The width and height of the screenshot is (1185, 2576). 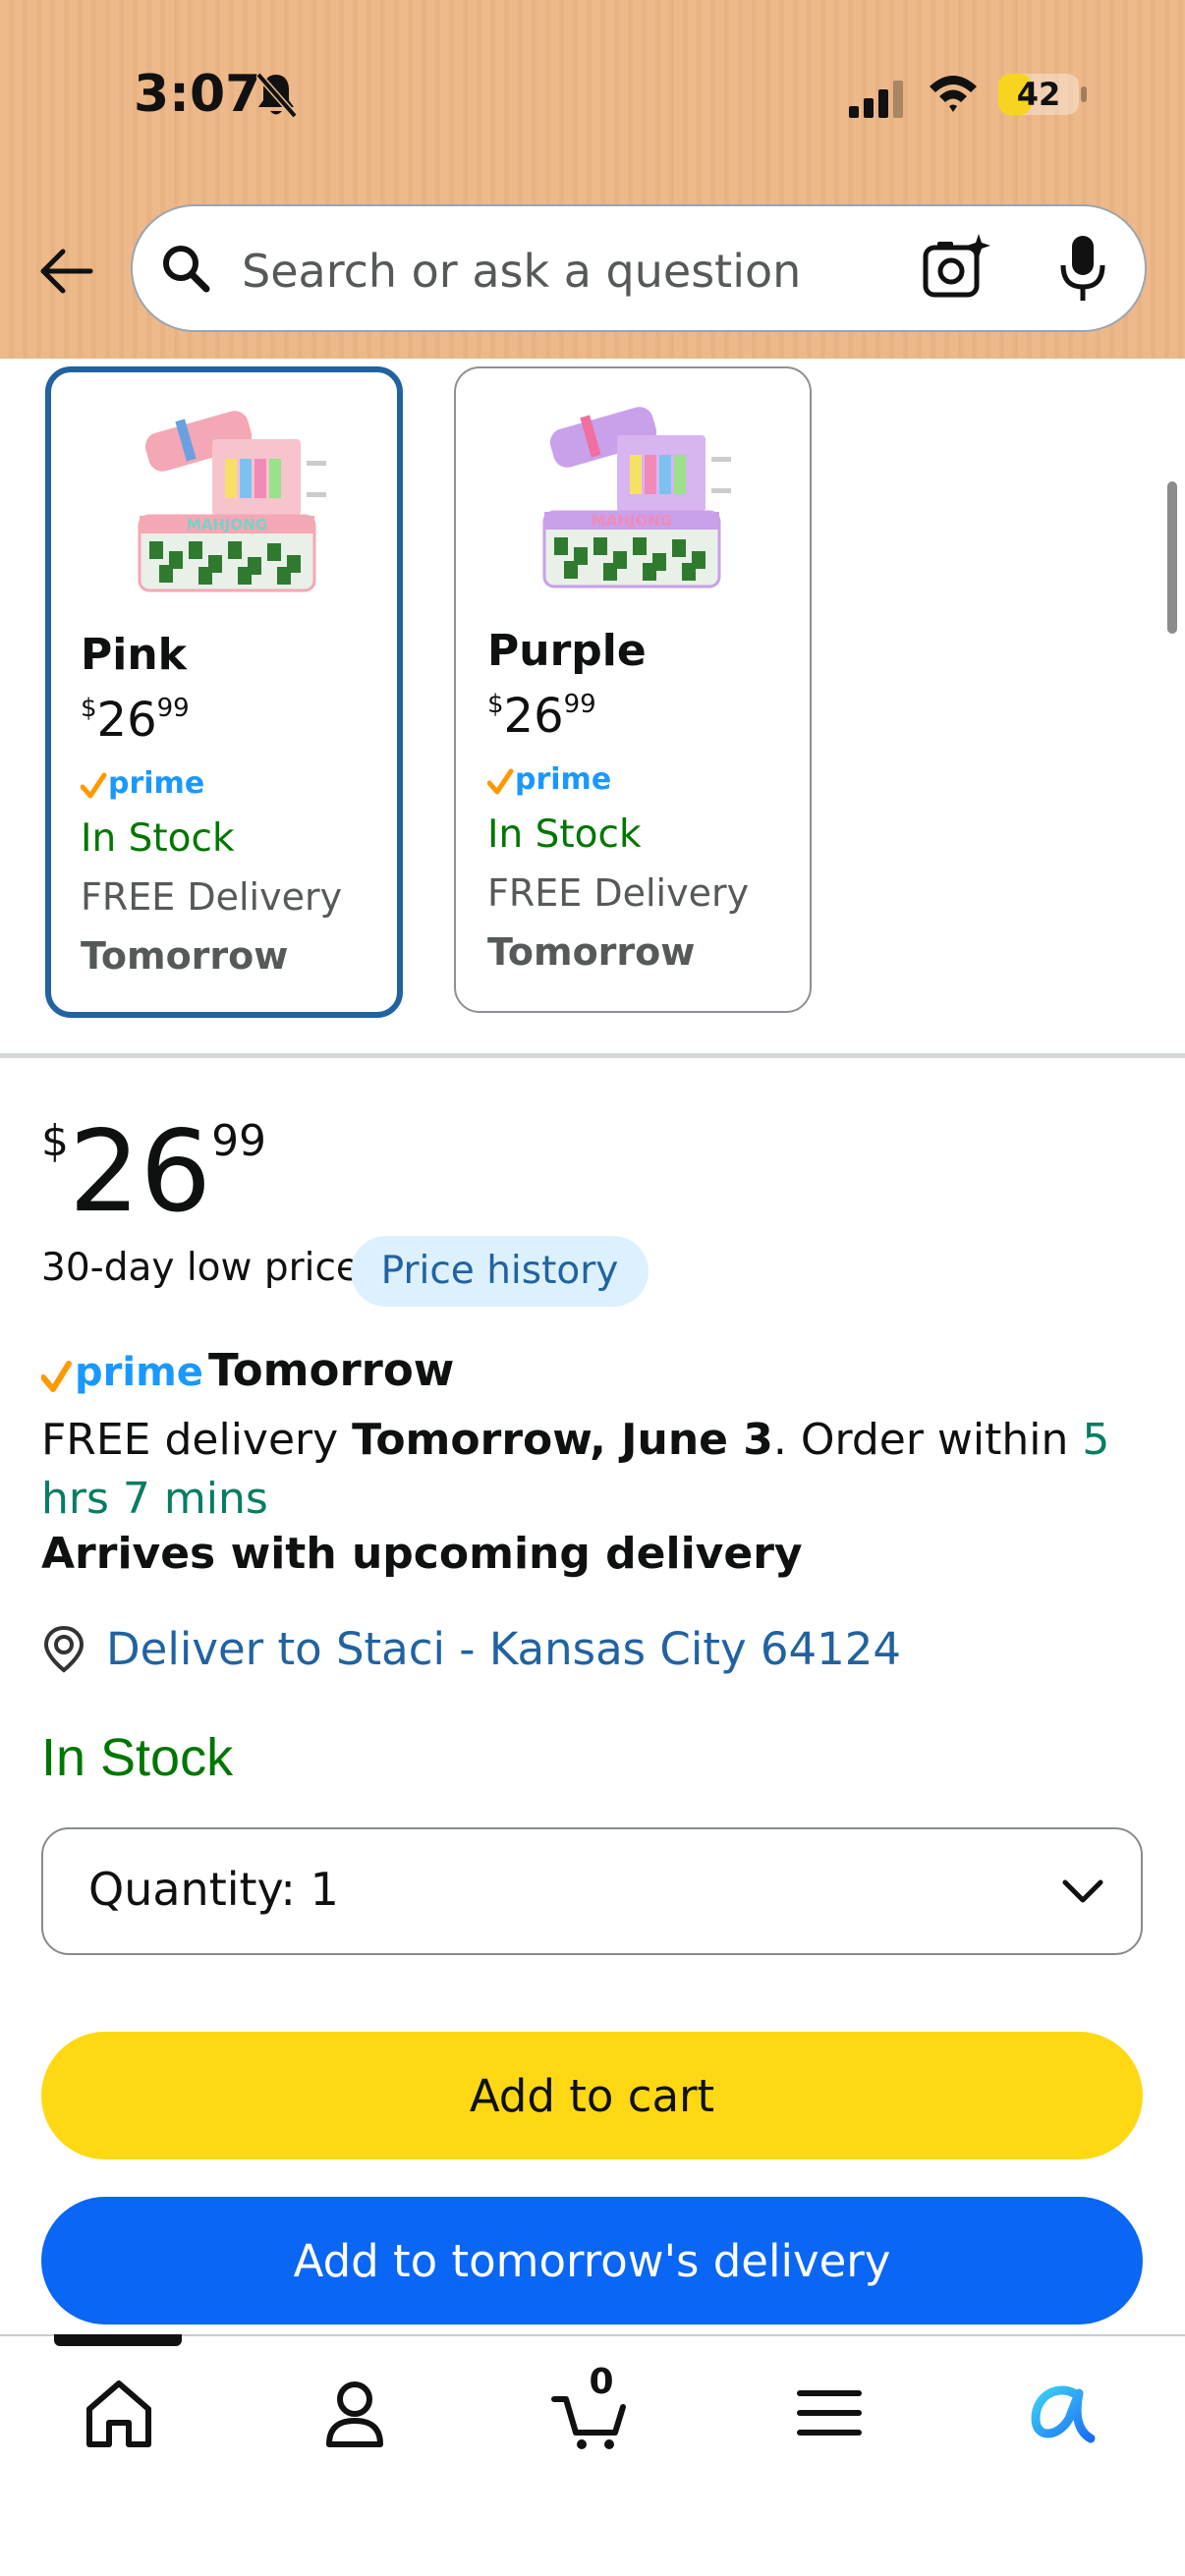 I want to click on arrives-note: Arrives with upcoming delivery, so click(x=422, y=1554).